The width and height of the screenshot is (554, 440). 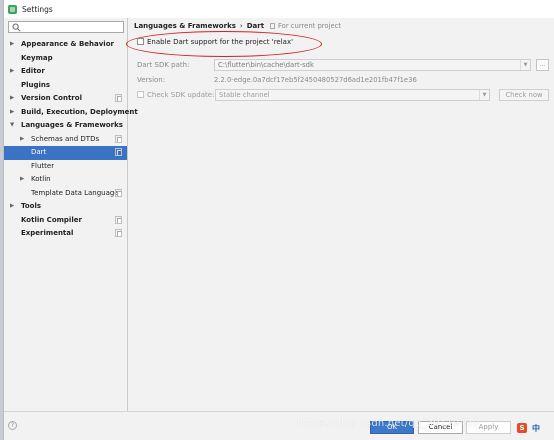 I want to click on sidebar-item-appearance-behavior: ▶ Appearance & Behavior, so click(x=65, y=45).